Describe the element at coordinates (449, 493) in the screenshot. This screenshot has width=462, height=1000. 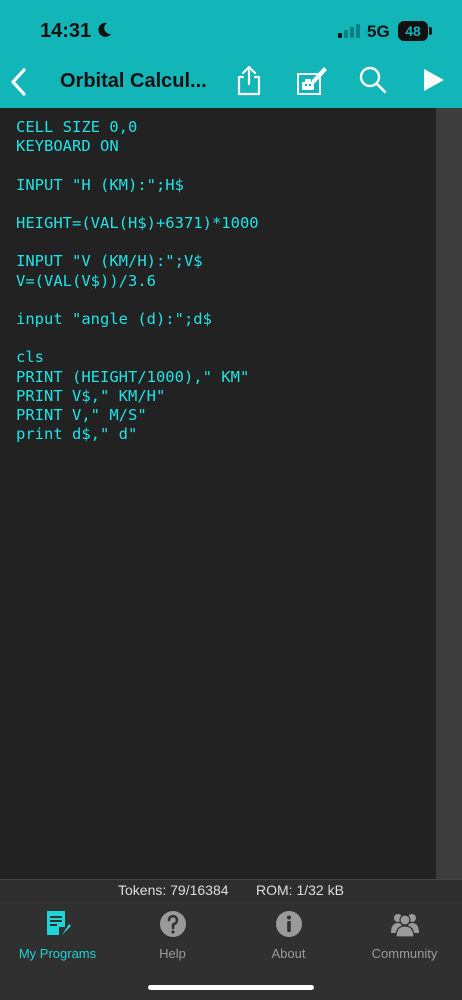
I see `editor-scroll-rail` at that location.